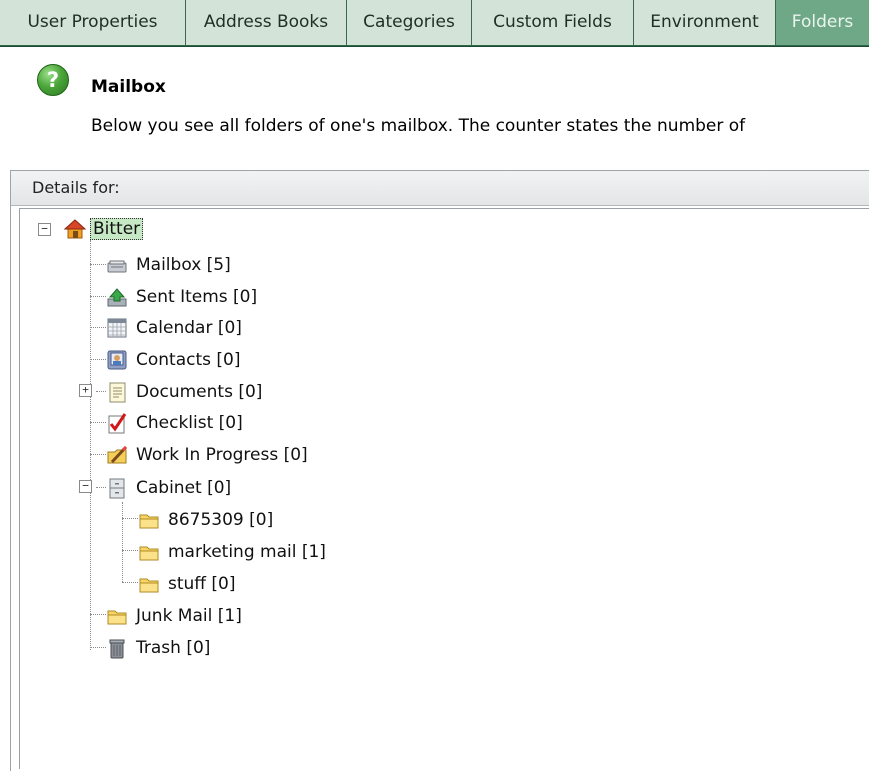 The width and height of the screenshot is (869, 771). Describe the element at coordinates (117, 328) in the screenshot. I see `calendar-icon` at that location.